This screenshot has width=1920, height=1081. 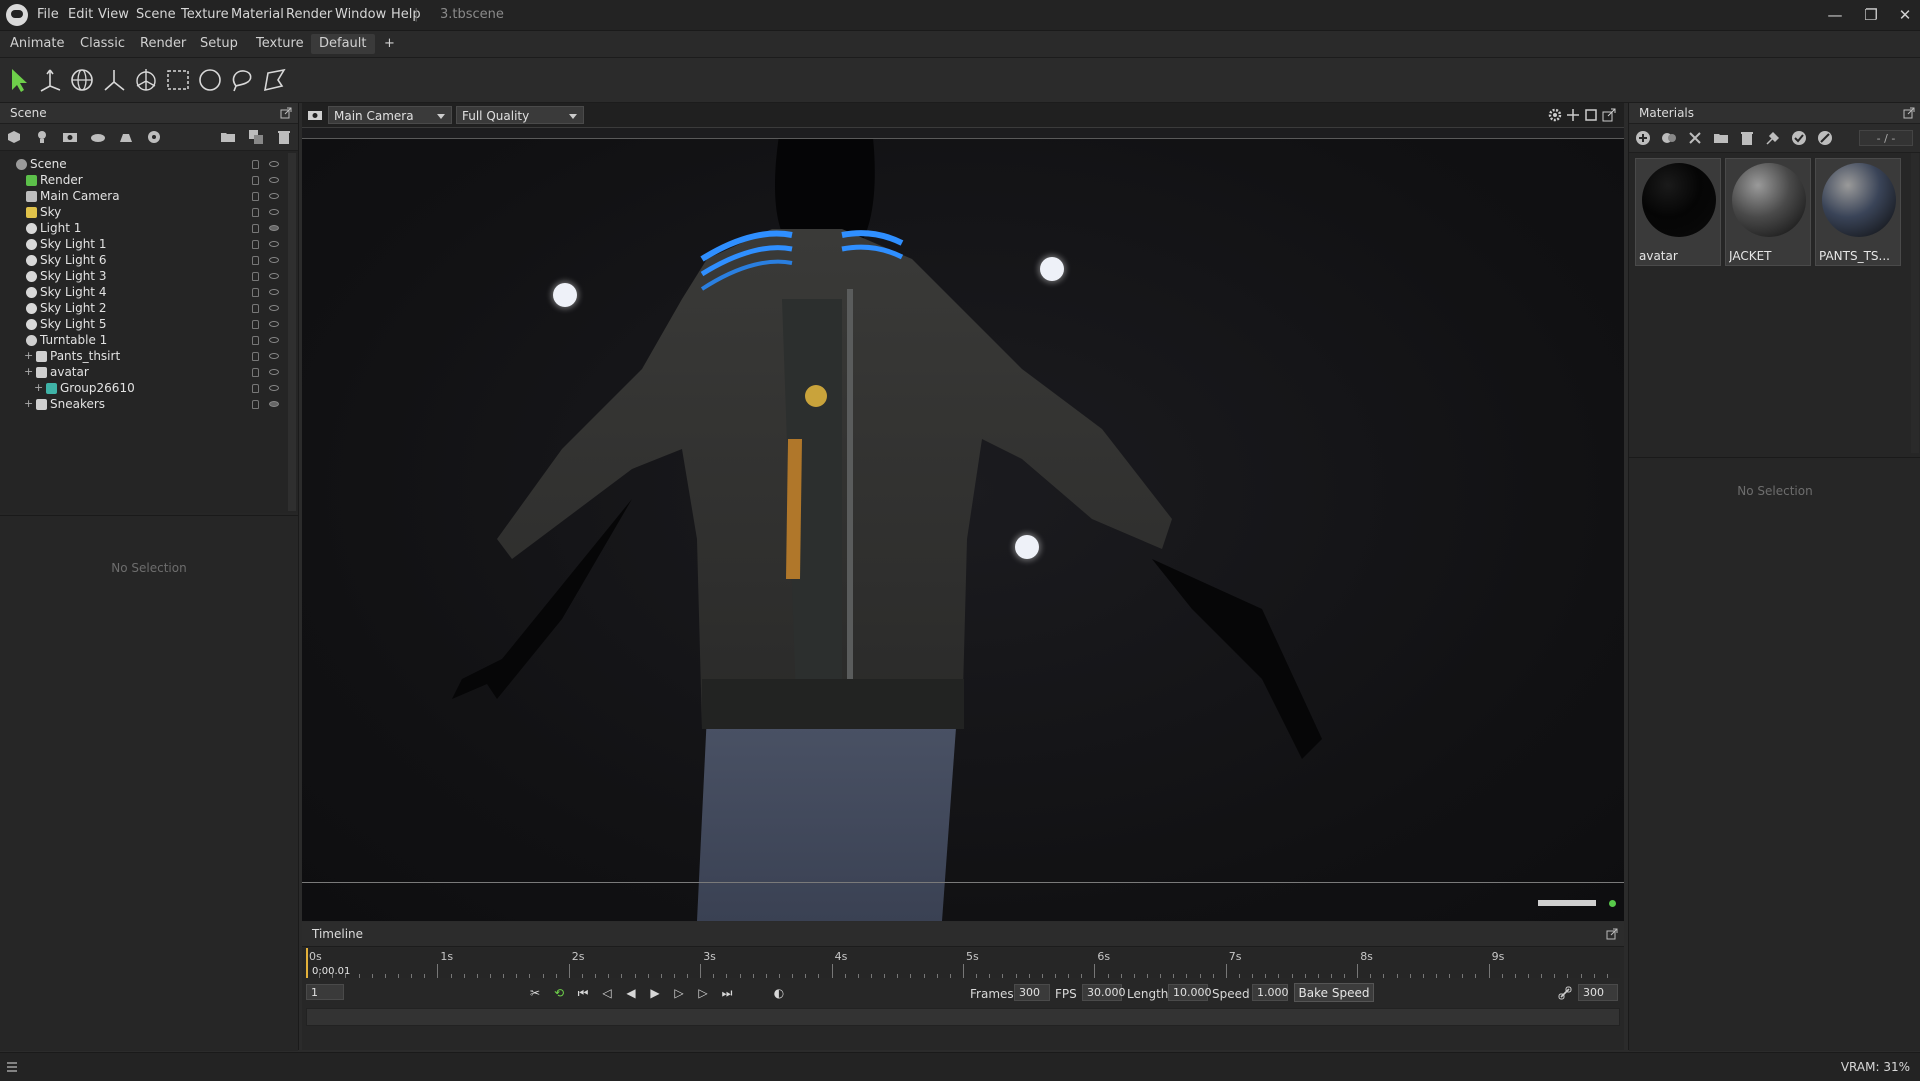 I want to click on outliner-row: + Group26610, so click(x=145, y=389).